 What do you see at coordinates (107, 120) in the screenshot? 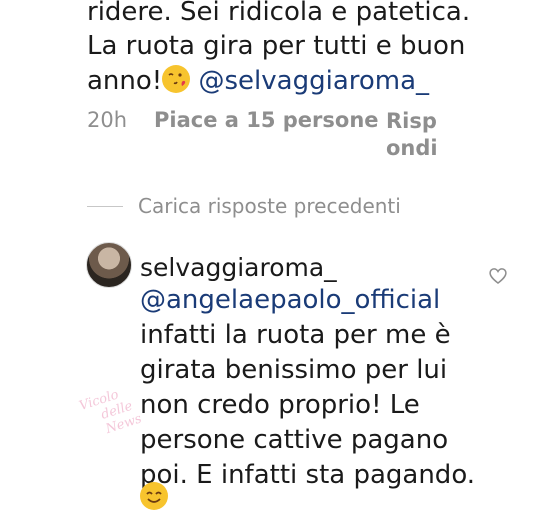
I see `comment-timestamp: 20h` at bounding box center [107, 120].